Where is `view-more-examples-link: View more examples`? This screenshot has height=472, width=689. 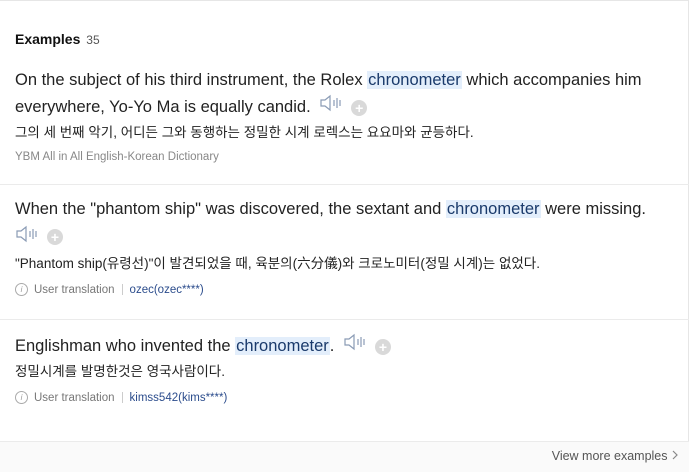 view-more-examples-link: View more examples is located at coordinates (615, 456).